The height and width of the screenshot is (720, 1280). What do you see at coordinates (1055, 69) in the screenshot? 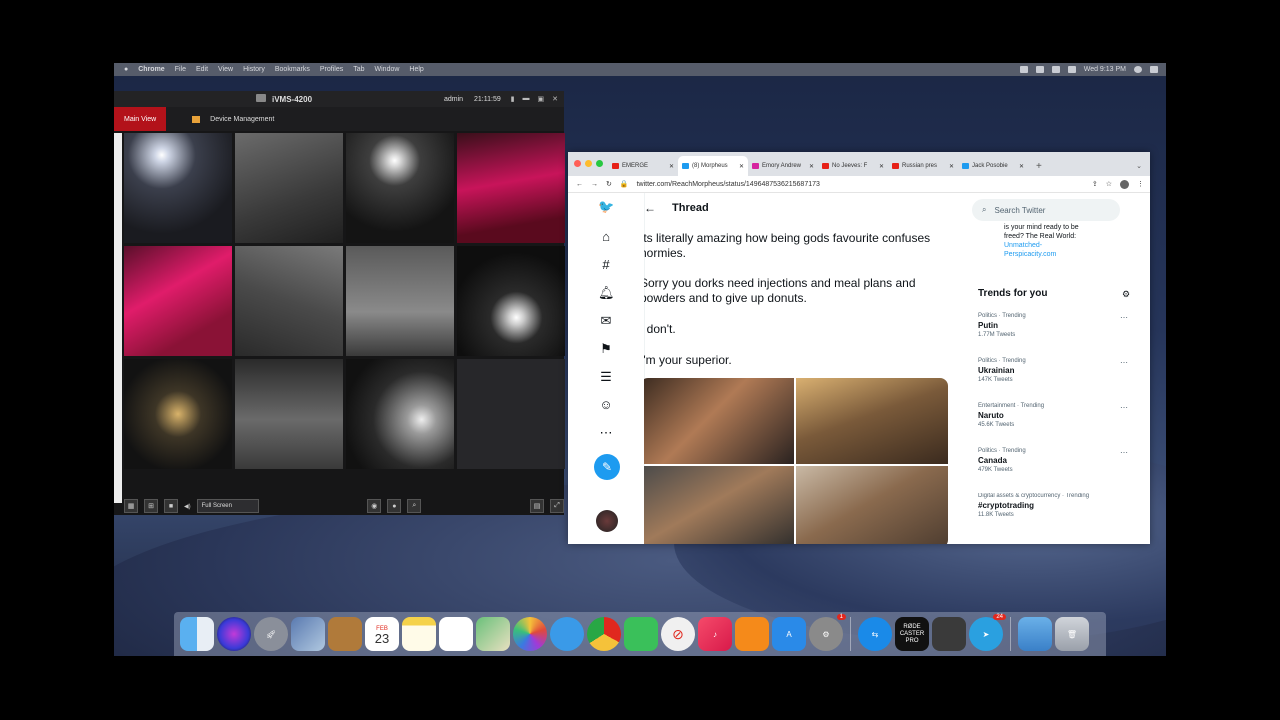
I see `wifi-icon` at bounding box center [1055, 69].